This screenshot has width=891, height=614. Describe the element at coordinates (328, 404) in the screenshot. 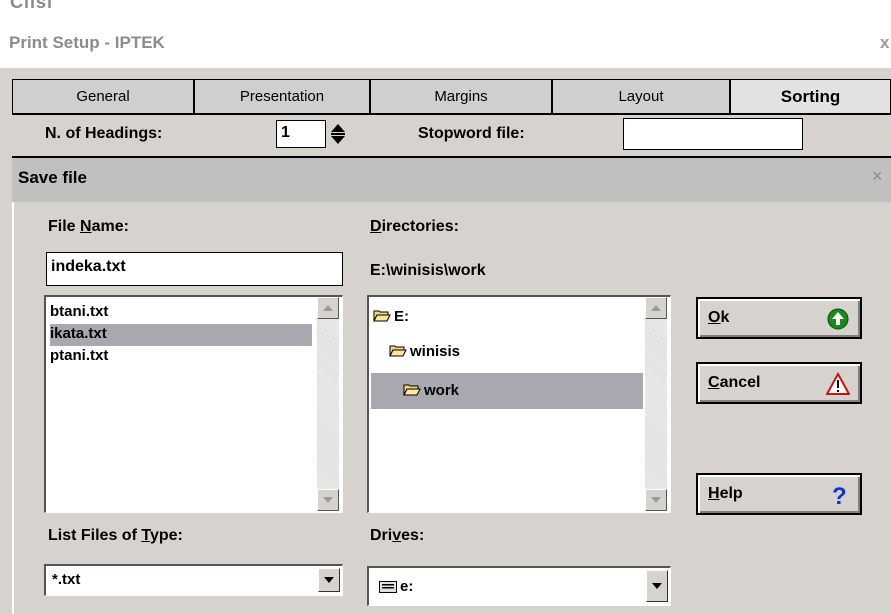

I see `file-list-scrollbar` at that location.